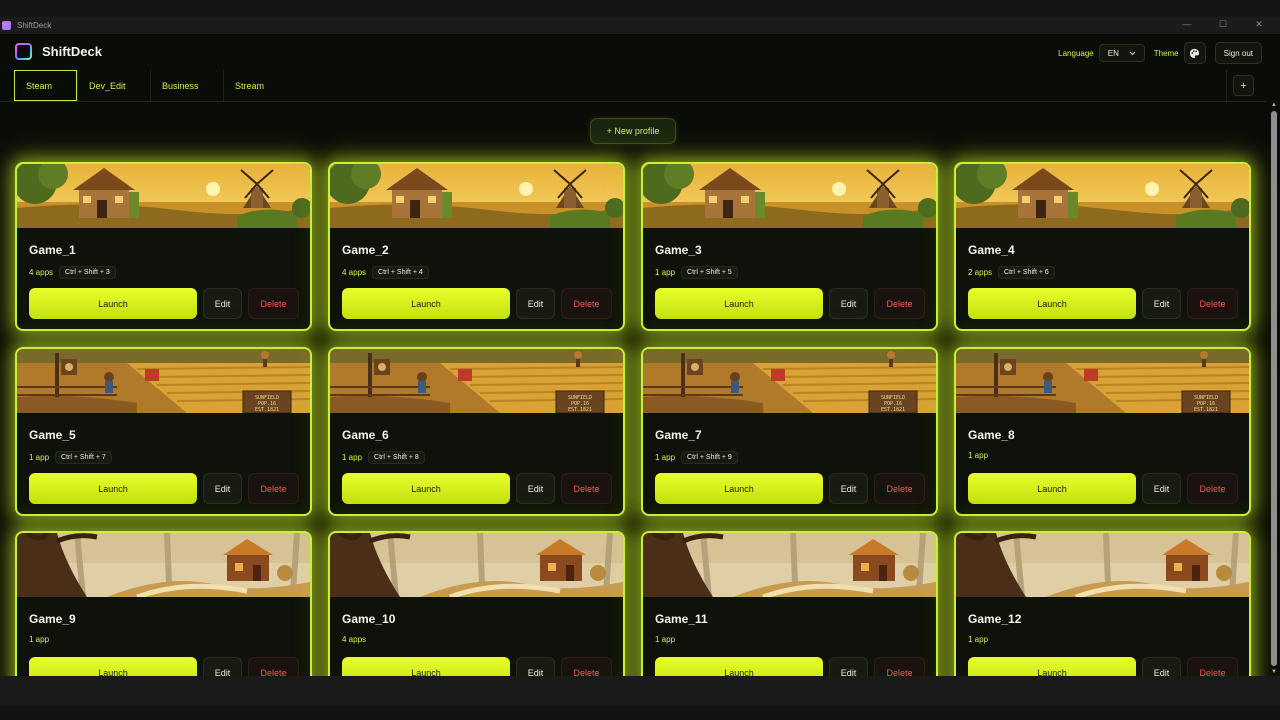  I want to click on bottom-bar, so click(640, 691).